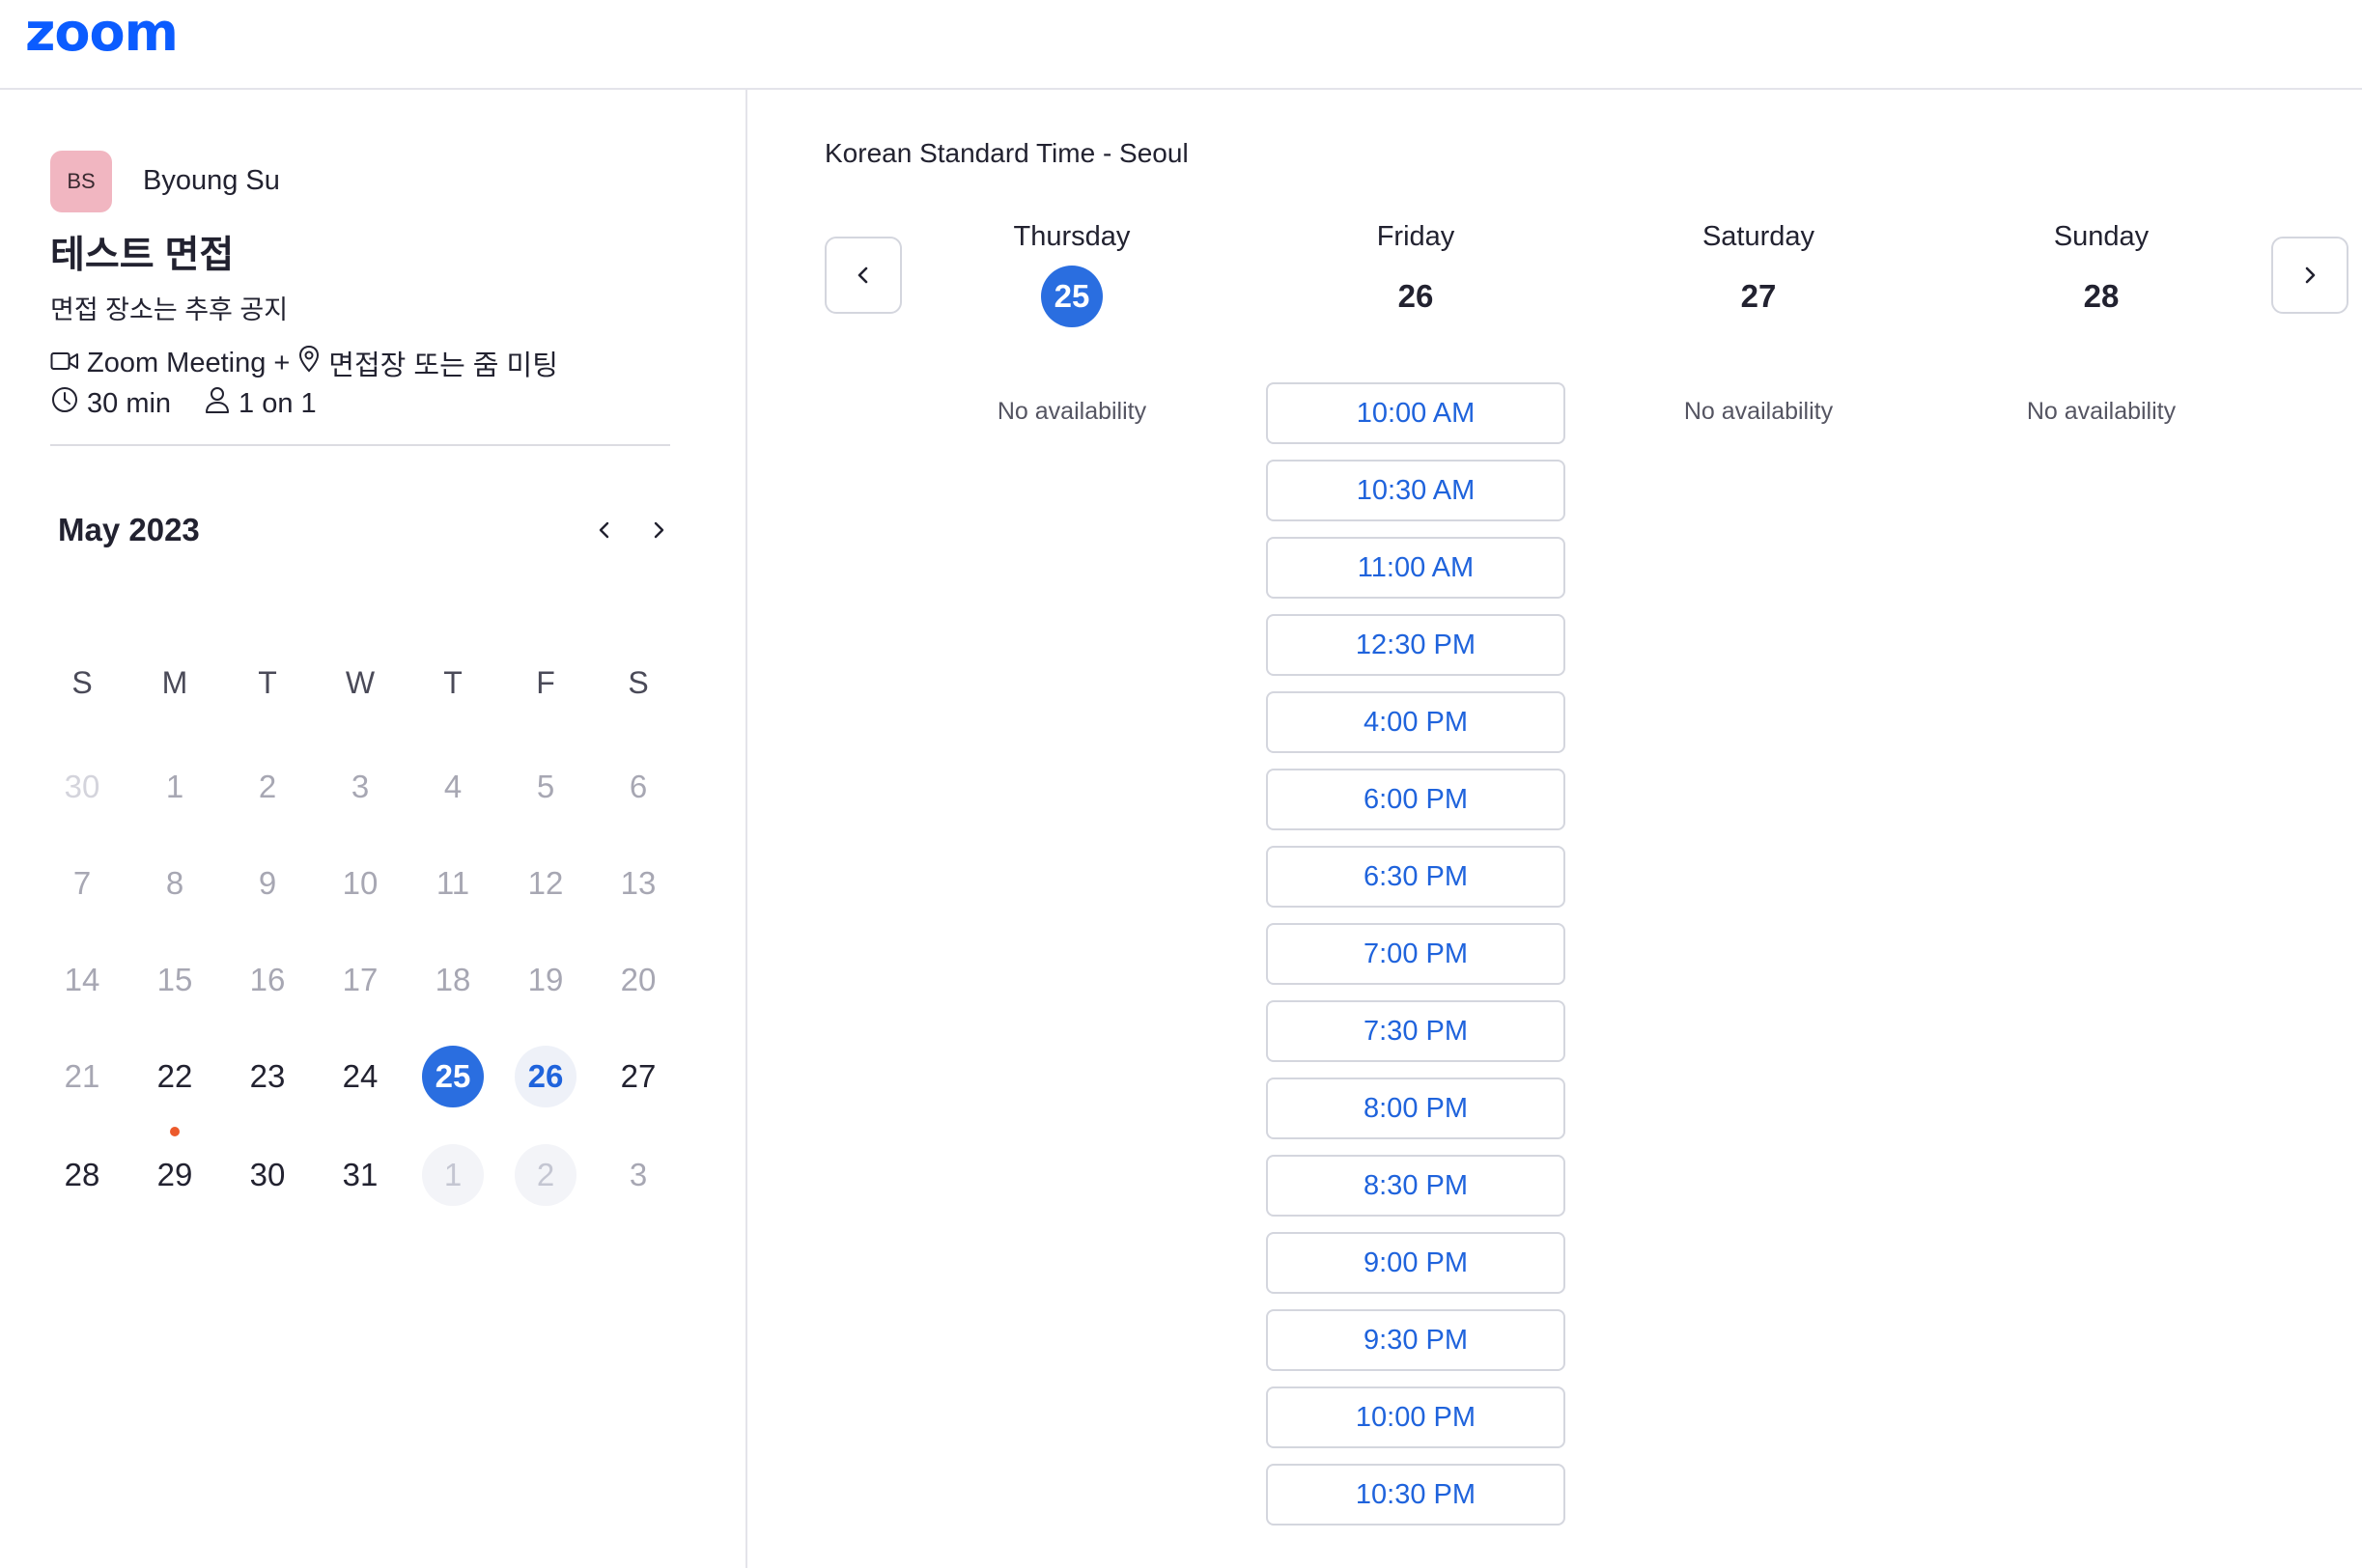 Image resolution: width=2362 pixels, height=1568 pixels. I want to click on calendar-day-next-month: 1, so click(453, 1175).